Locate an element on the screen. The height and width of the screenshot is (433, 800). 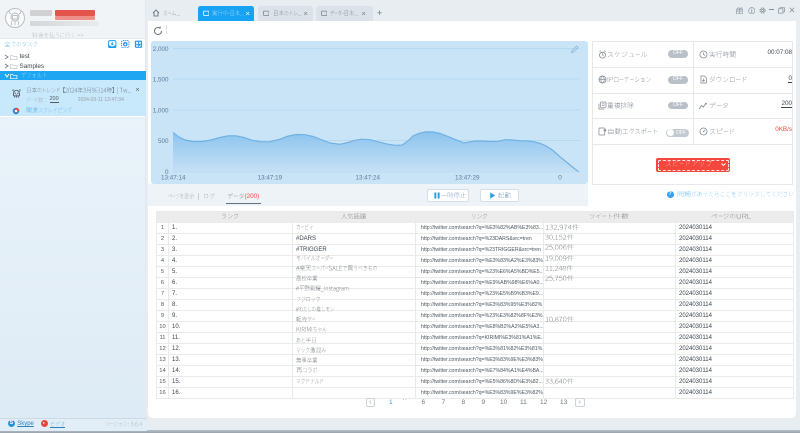
svg-text: 500 is located at coordinates (163, 140).